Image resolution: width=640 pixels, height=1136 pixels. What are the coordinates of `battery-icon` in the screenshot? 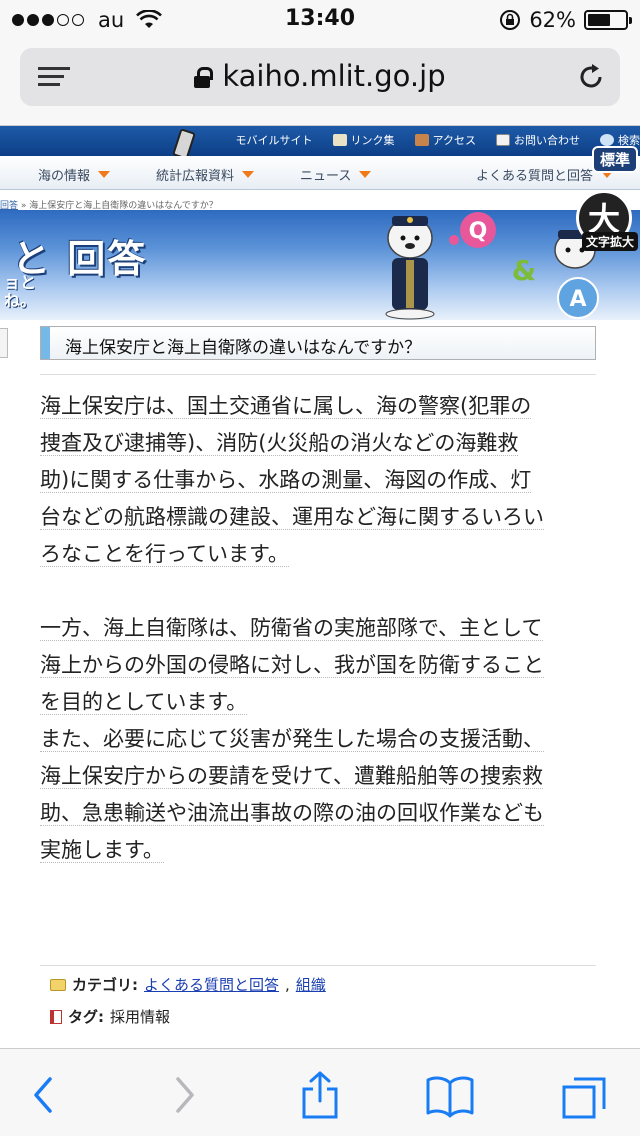 It's located at (608, 20).